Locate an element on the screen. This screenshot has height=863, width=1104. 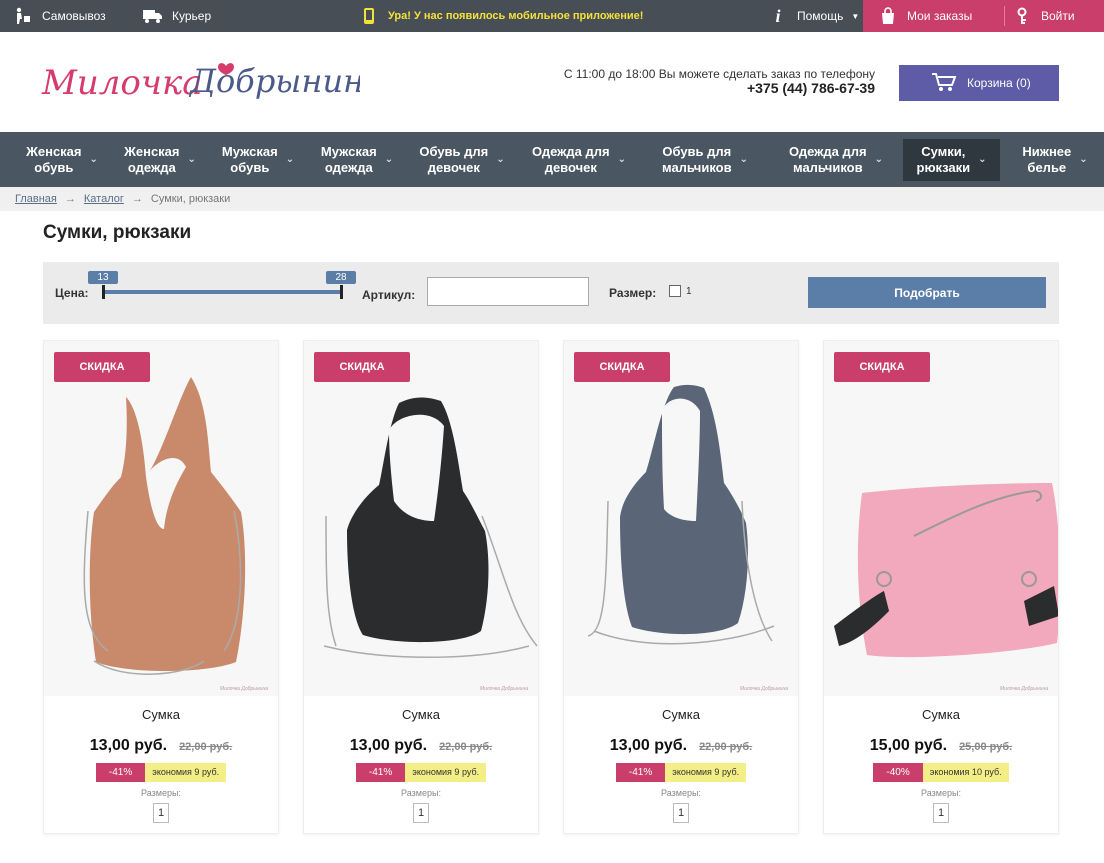
price-slider is located at coordinates (223, 292).